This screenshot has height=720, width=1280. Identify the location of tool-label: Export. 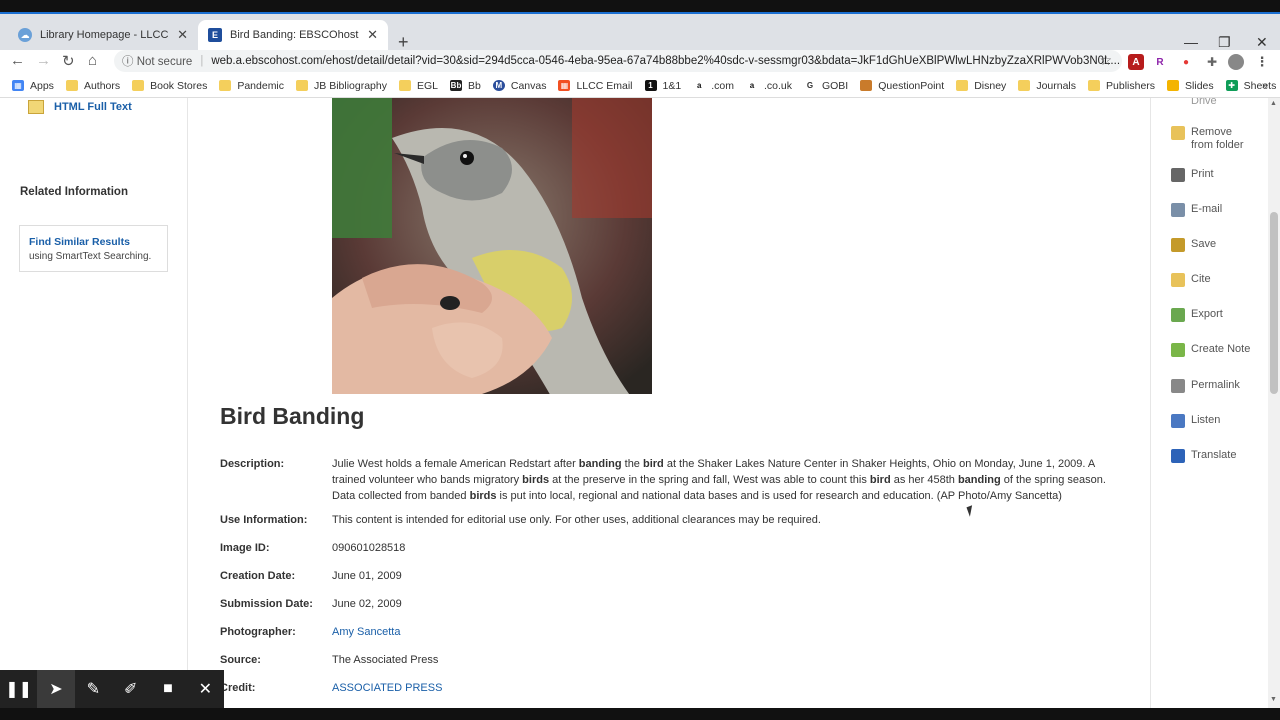
(1207, 314).